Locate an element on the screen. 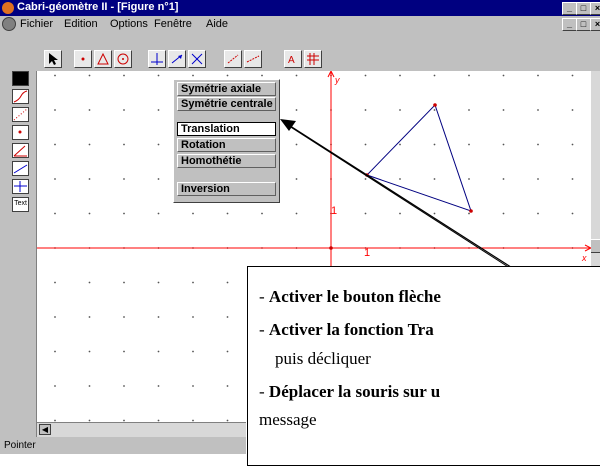 This screenshot has width=600, height=466. instruction-line-1: - Activer le bouton flèche is located at coordinates (350, 296).